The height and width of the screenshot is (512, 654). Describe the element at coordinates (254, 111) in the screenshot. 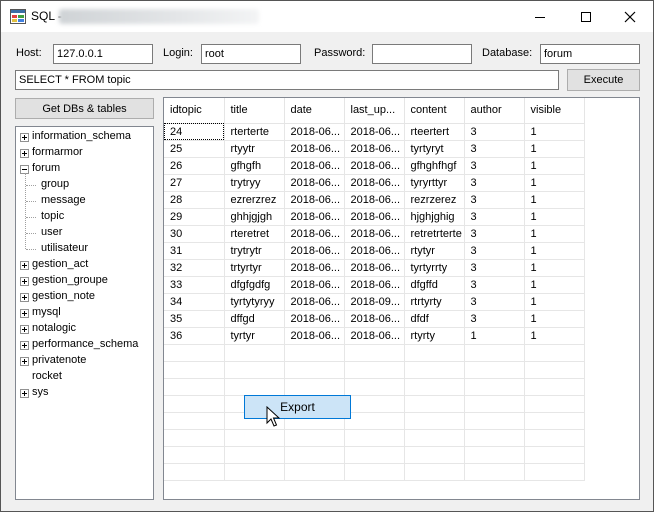

I see `column-header: title` at that location.